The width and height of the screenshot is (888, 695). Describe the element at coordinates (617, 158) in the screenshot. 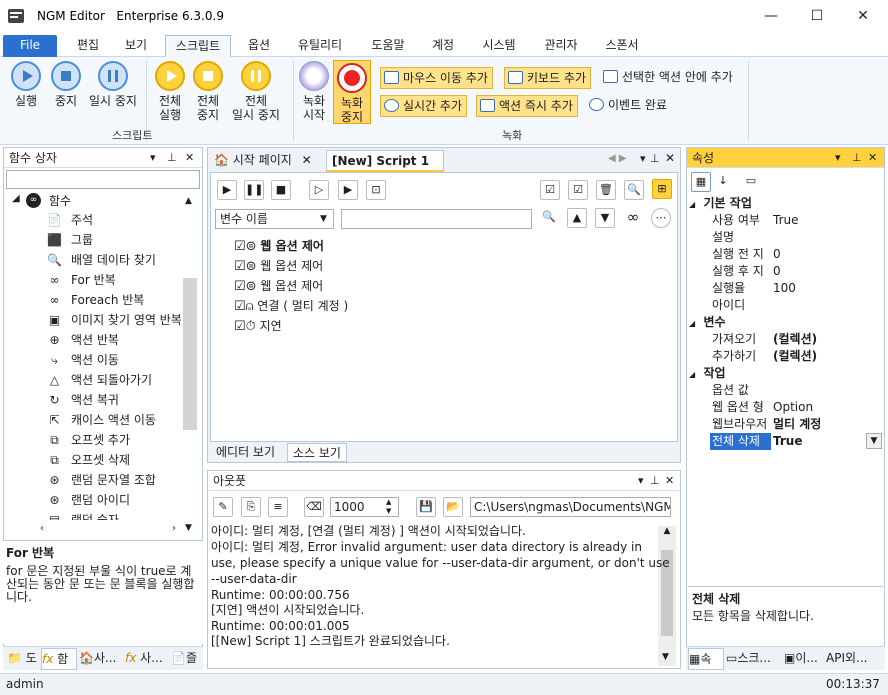

I see `tab-nav-icons: ◀ ▶` at that location.